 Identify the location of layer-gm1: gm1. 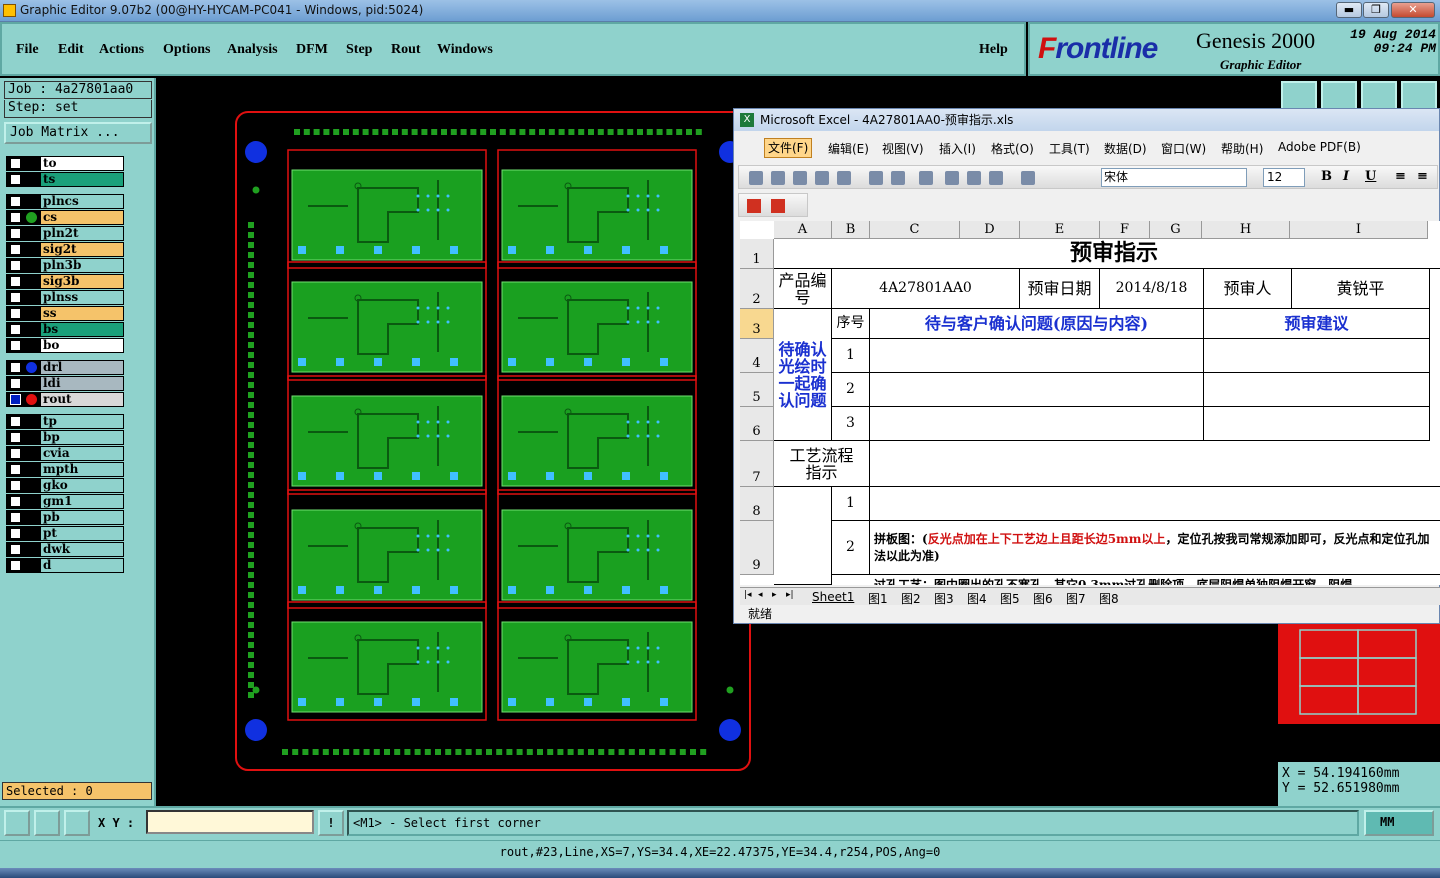
(65, 501).